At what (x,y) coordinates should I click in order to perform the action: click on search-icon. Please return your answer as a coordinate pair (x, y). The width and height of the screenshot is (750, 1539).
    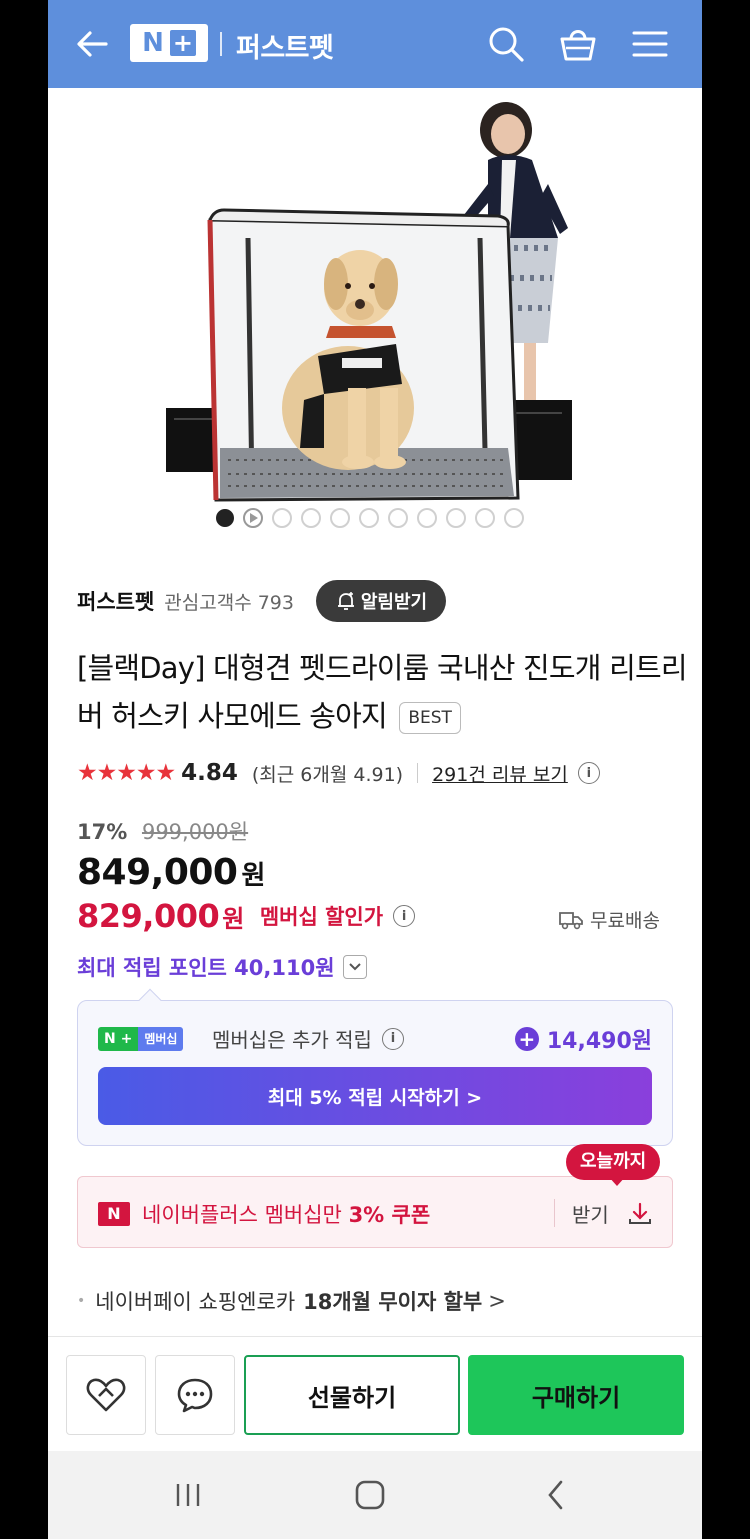
    Looking at the image, I should click on (506, 44).